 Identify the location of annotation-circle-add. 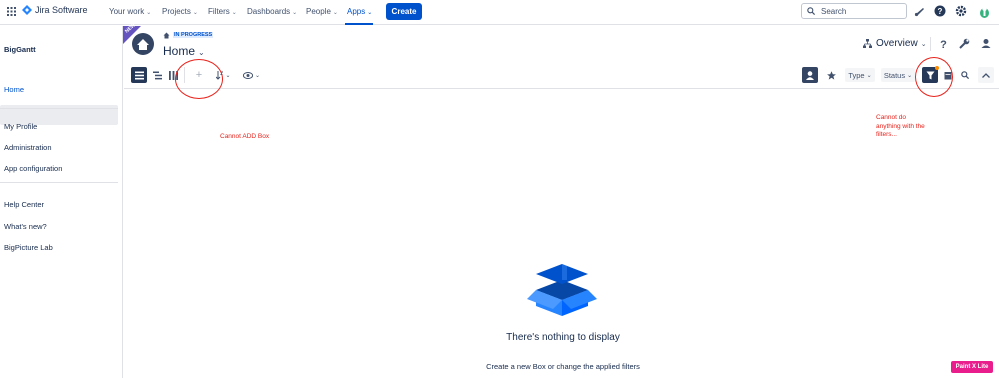
(199, 79).